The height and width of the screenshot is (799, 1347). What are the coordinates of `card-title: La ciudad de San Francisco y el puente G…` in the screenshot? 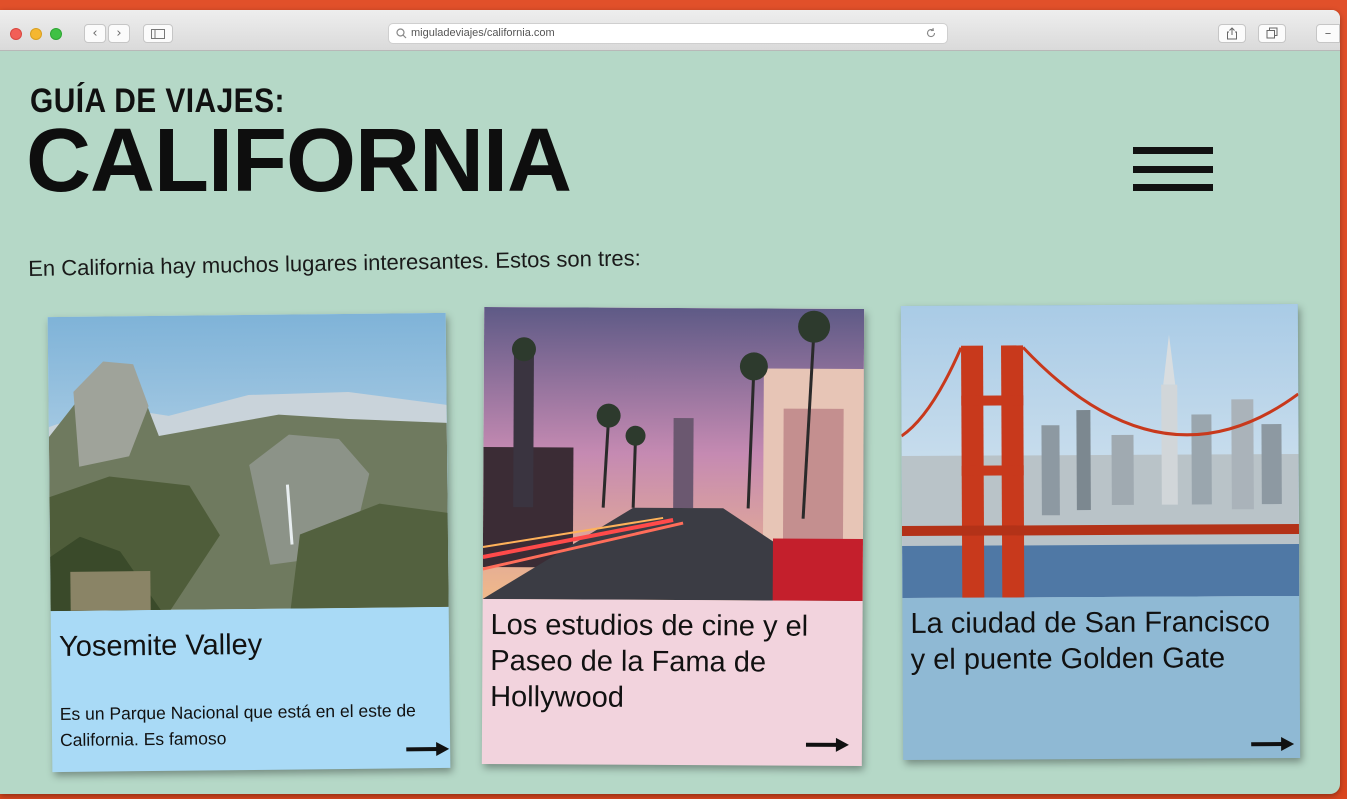 It's located at (1090, 641).